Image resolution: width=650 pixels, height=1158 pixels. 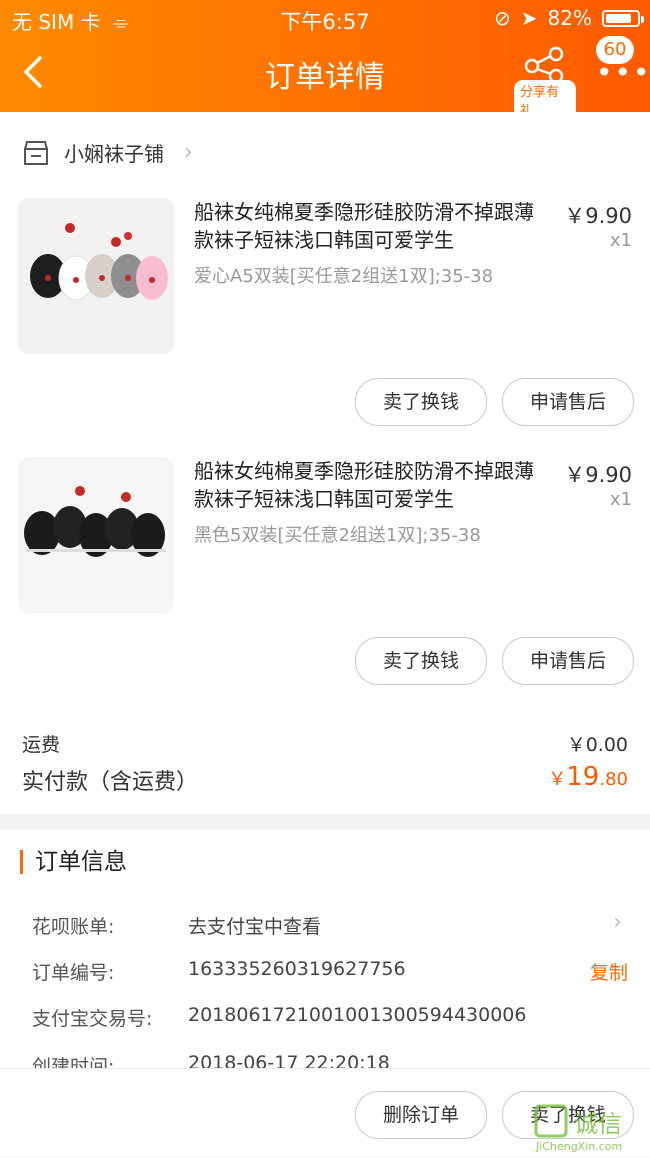 I want to click on orientation-lock-icon: ⊘, so click(x=502, y=18).